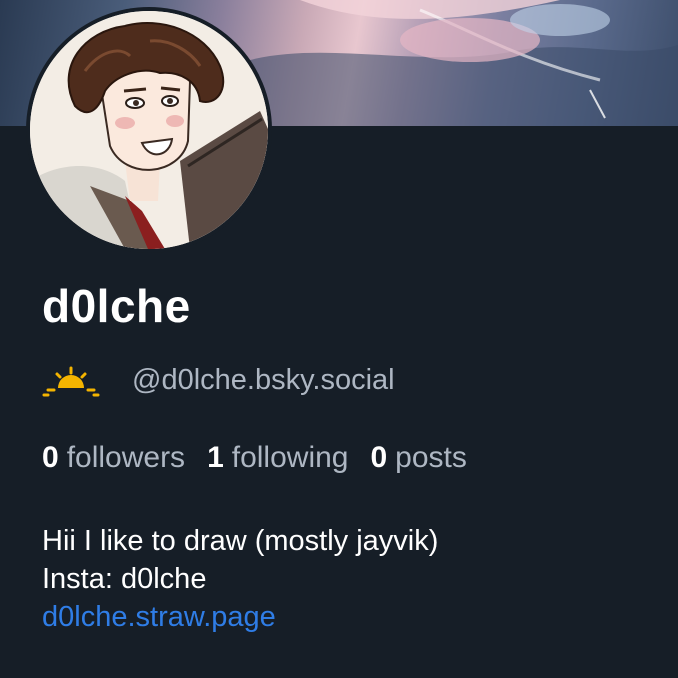 The height and width of the screenshot is (678, 678). I want to click on bio-link: d0lche.straw.page, so click(240, 617).